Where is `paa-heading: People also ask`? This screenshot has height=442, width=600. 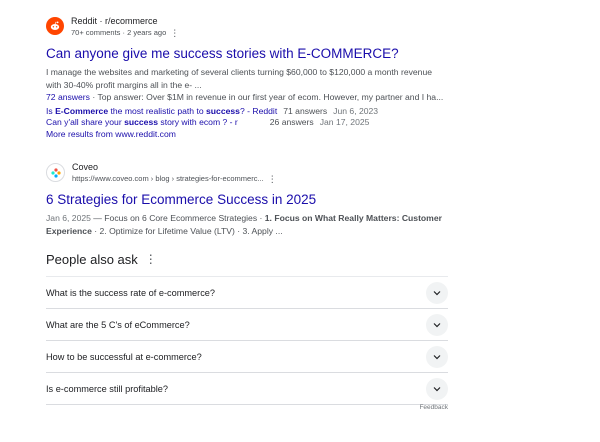
paa-heading: People also ask is located at coordinates (92, 259).